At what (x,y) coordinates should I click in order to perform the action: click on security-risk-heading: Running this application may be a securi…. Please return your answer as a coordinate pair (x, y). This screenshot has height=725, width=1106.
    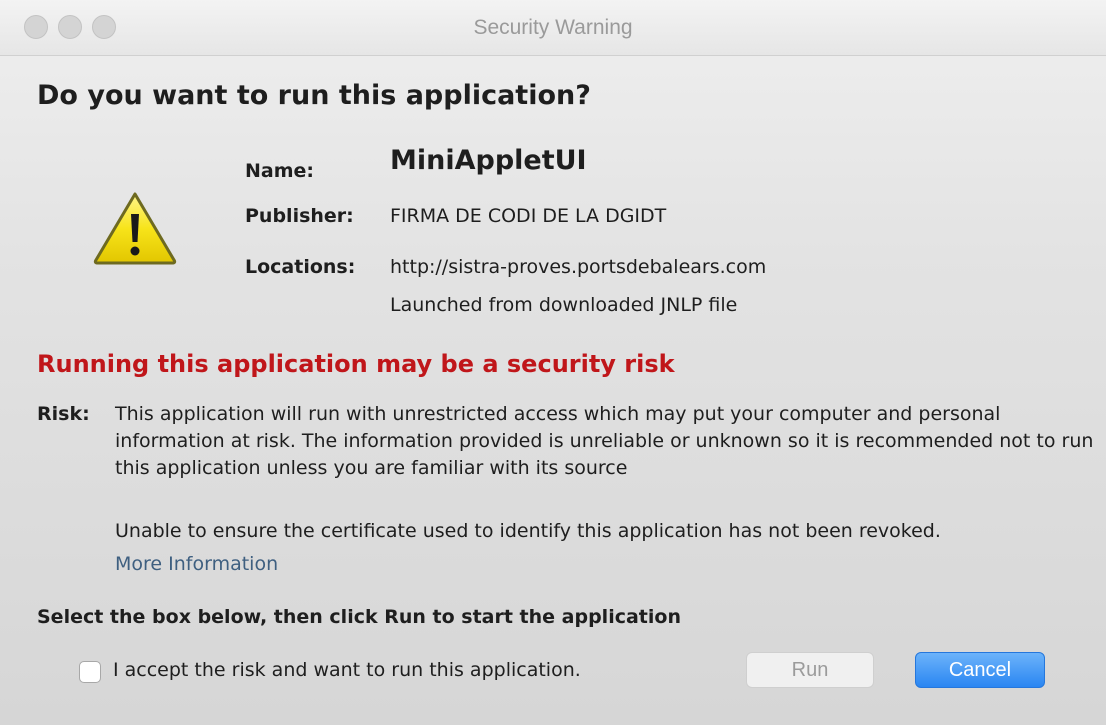
    Looking at the image, I should click on (356, 364).